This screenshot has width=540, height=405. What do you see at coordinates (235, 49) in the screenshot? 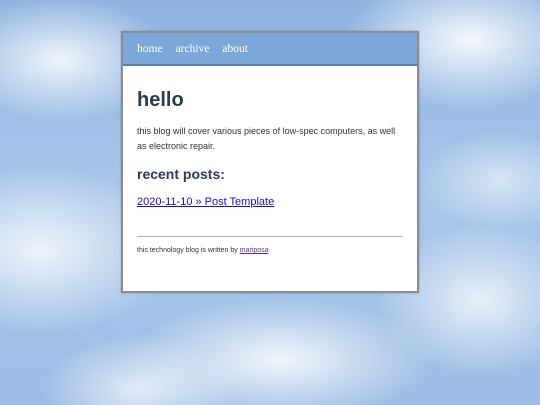
I see `nav-link-about: about` at bounding box center [235, 49].